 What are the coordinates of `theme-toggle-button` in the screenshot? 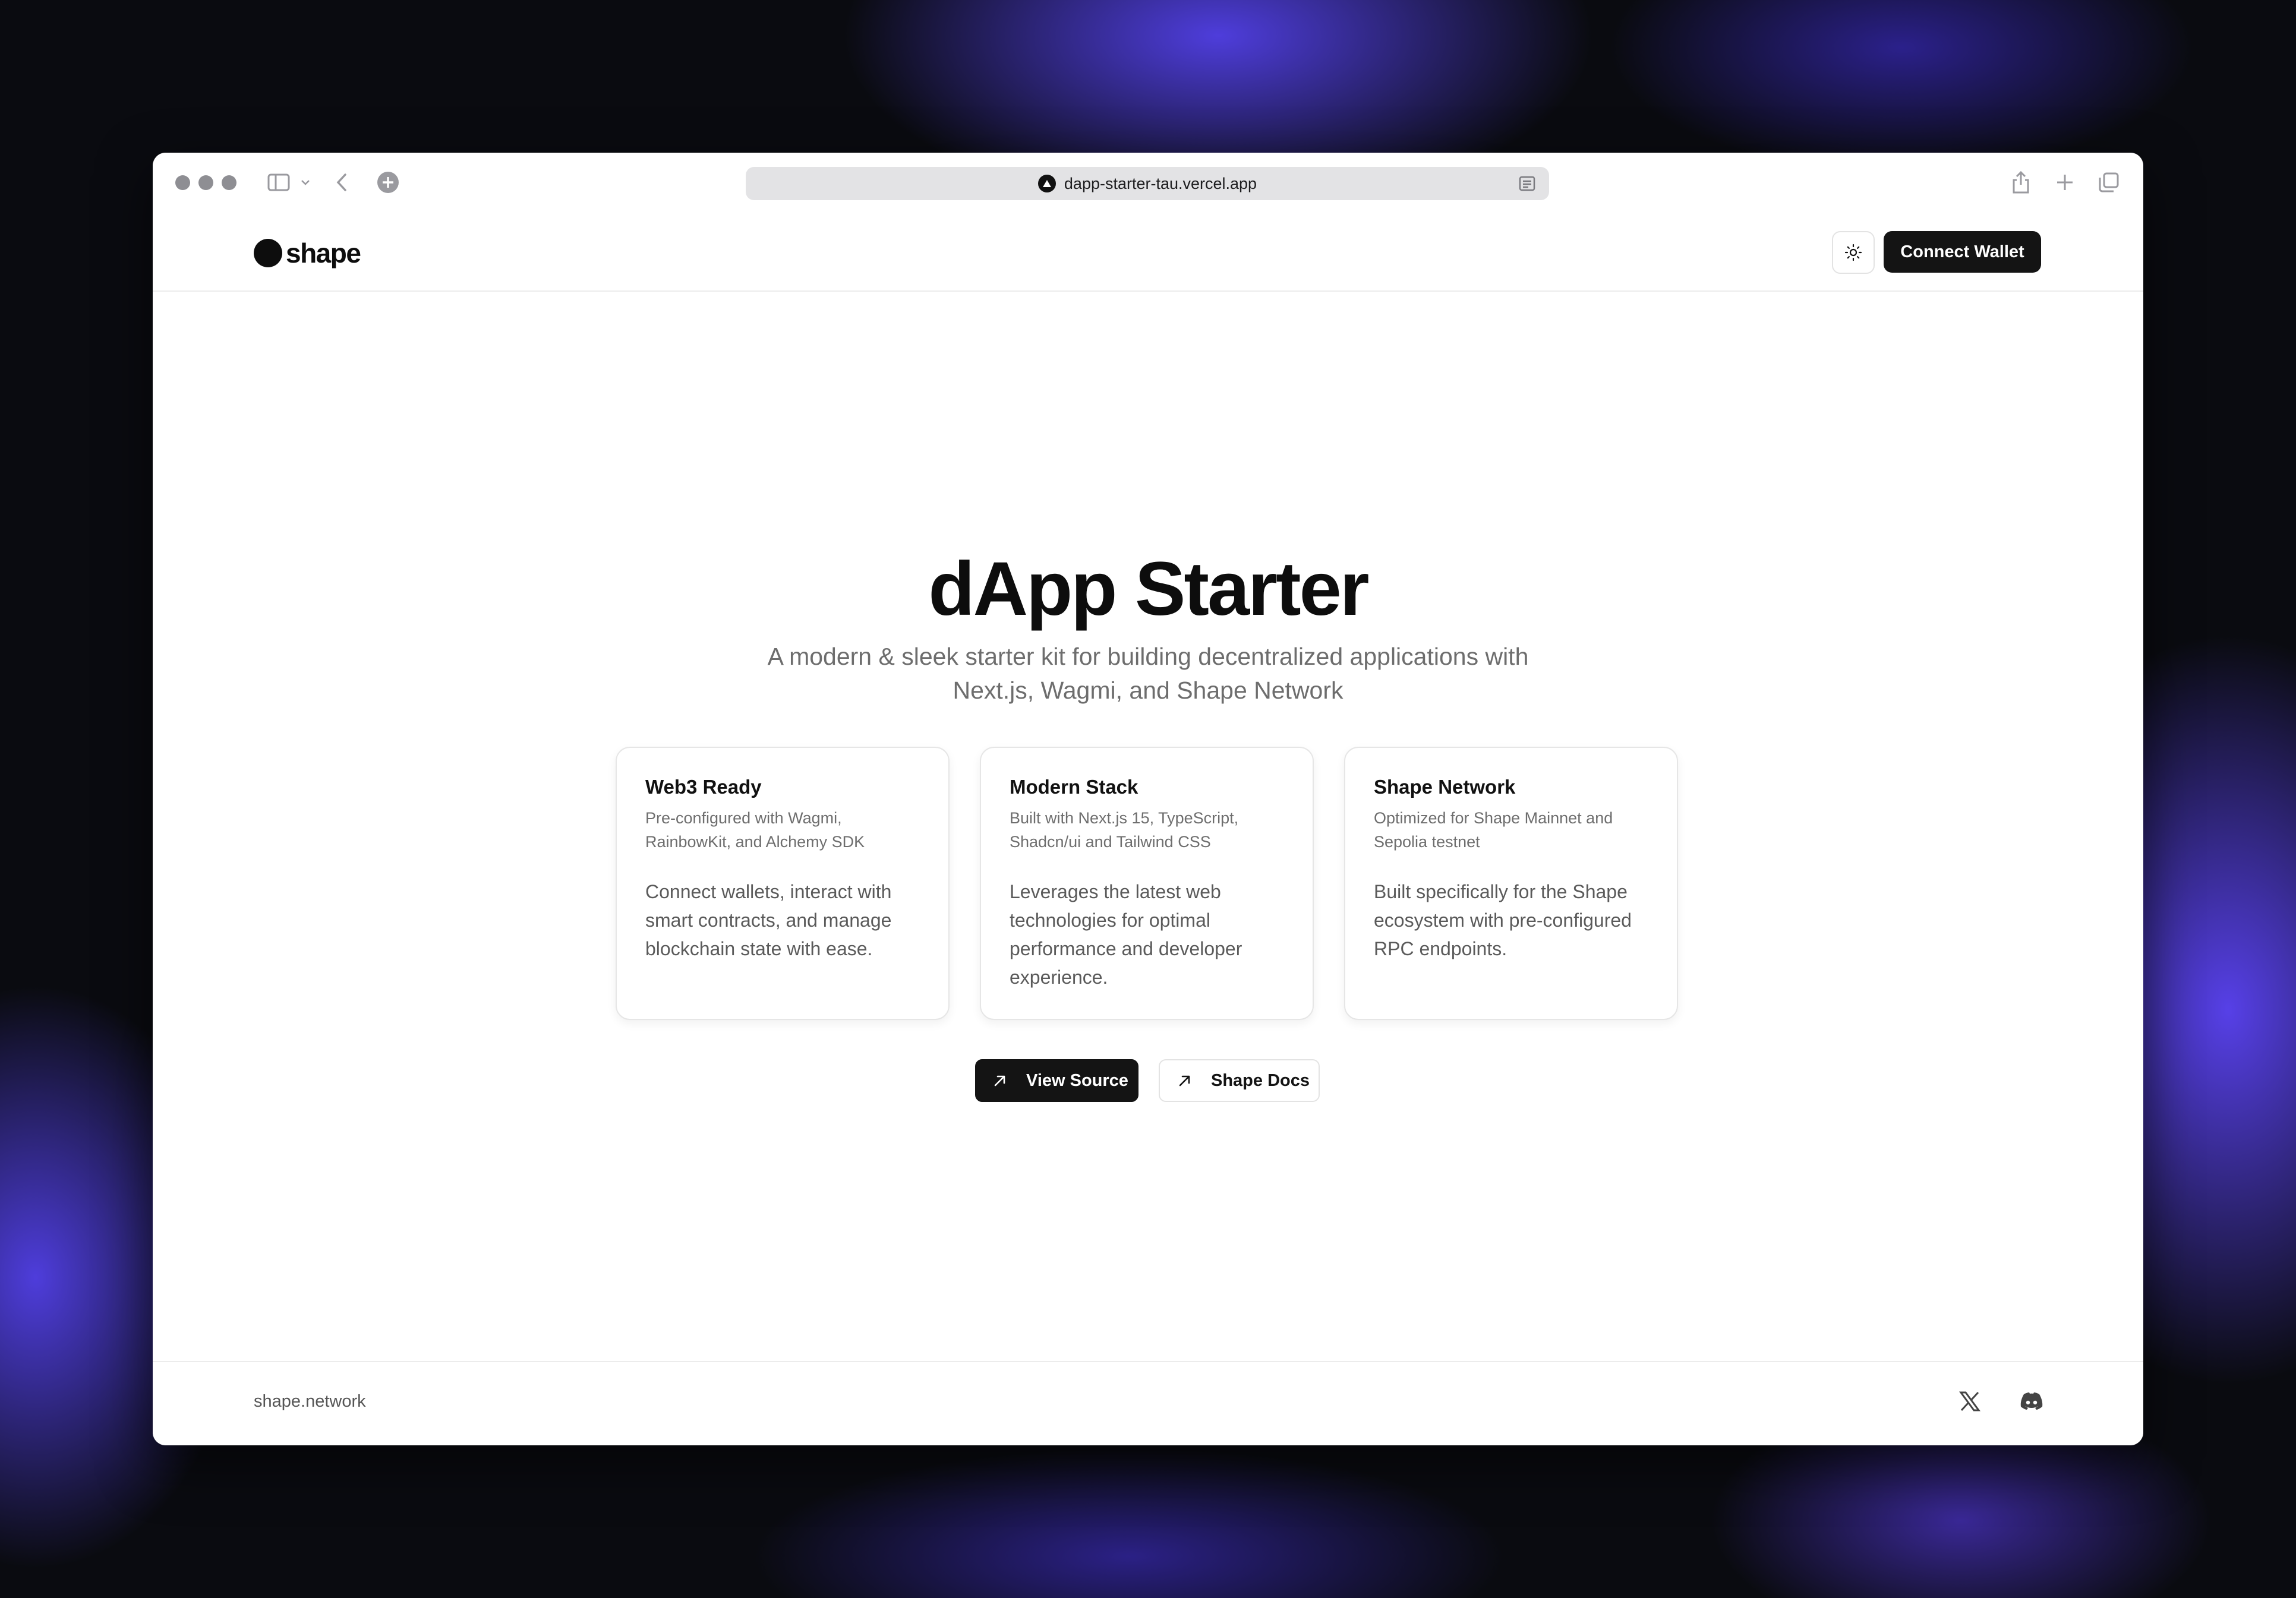 It's located at (1853, 252).